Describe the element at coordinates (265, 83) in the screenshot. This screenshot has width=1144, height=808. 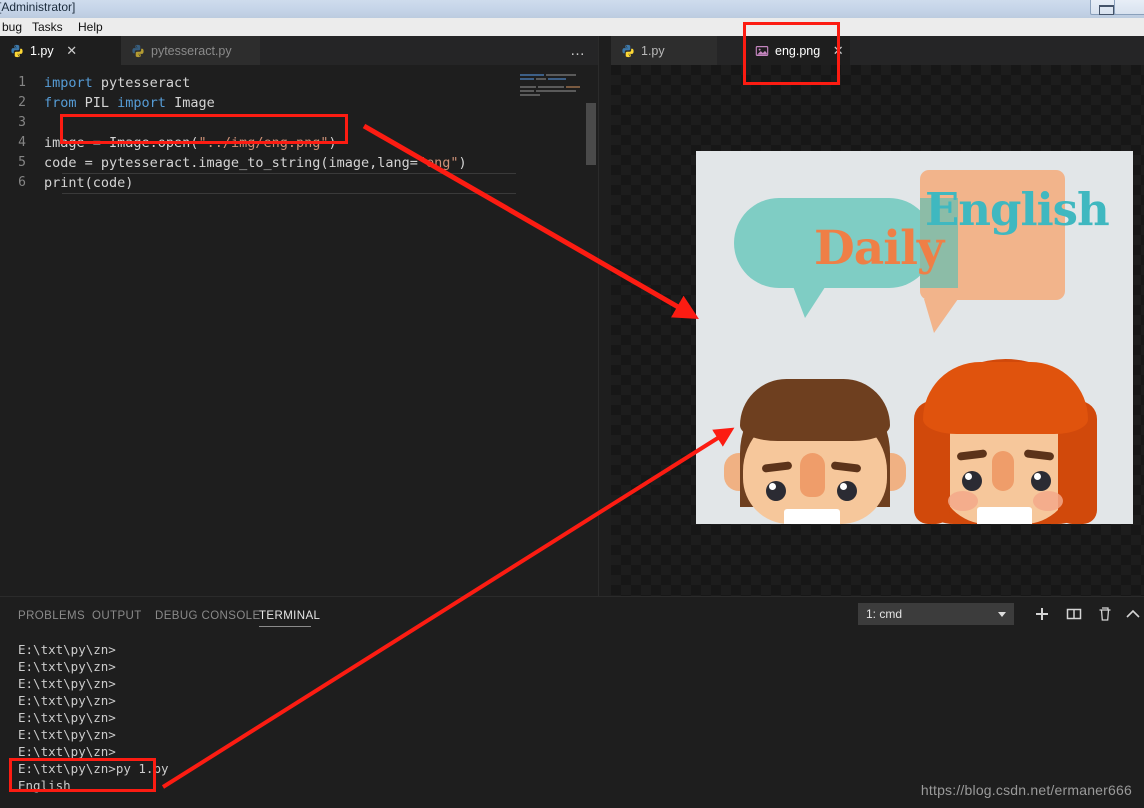
I see `code-line: 1 import pytesseract` at that location.